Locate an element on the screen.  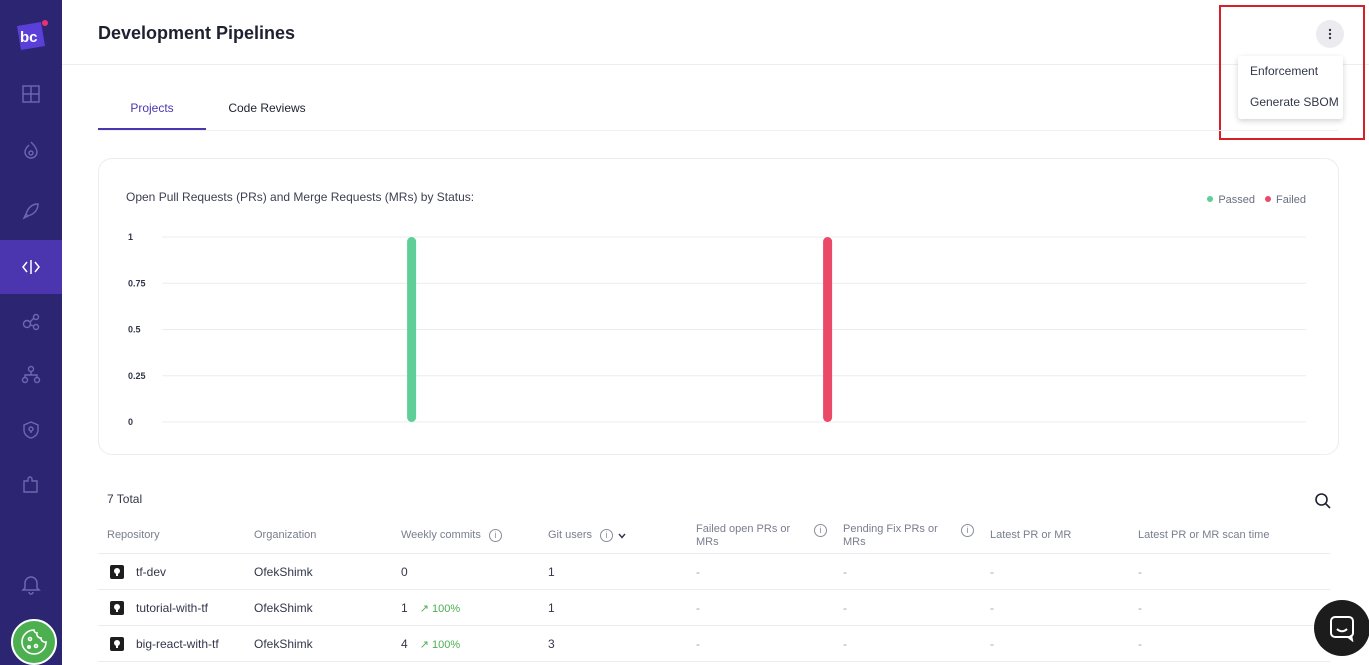
bridgecrew-logo: bc is located at coordinates (31, 36).